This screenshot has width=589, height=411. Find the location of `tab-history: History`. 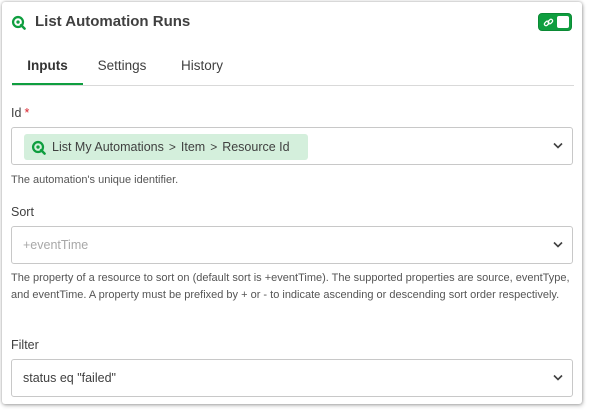

tab-history: History is located at coordinates (202, 66).